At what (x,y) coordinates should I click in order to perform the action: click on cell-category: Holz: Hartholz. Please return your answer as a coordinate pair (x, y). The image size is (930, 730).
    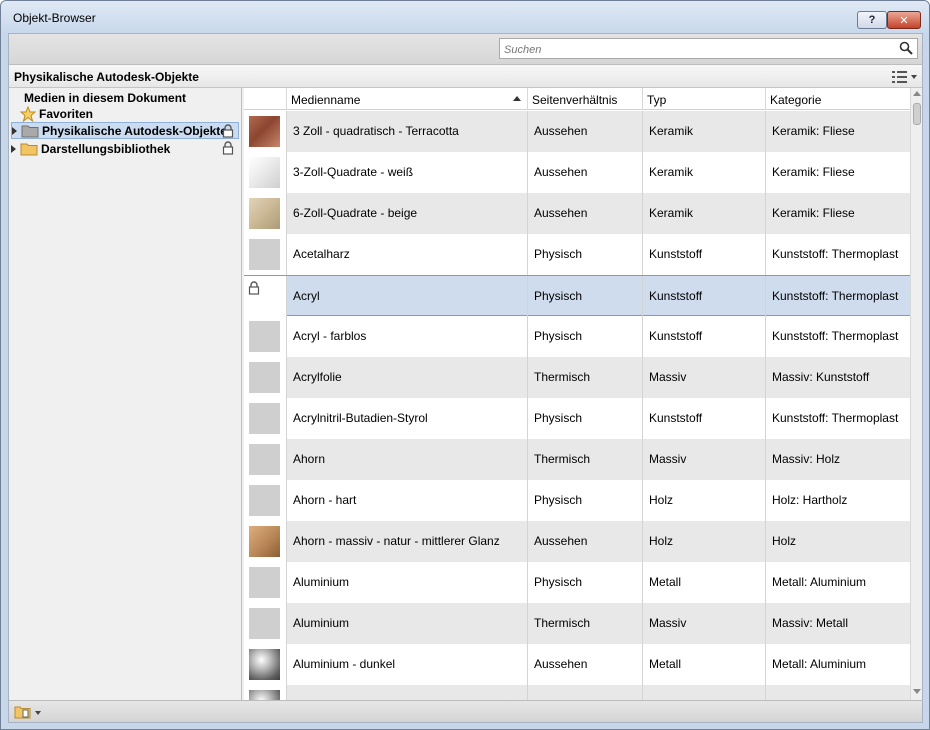
    Looking at the image, I should click on (810, 500).